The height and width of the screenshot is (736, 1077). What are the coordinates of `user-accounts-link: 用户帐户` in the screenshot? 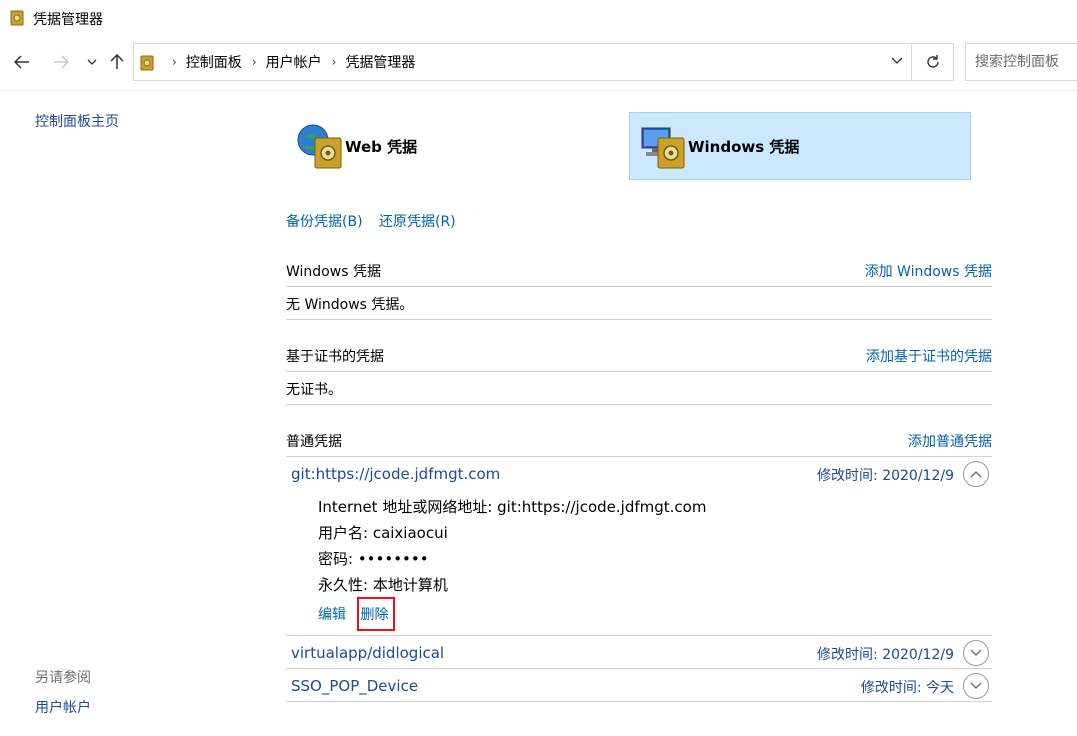 It's located at (63, 707).